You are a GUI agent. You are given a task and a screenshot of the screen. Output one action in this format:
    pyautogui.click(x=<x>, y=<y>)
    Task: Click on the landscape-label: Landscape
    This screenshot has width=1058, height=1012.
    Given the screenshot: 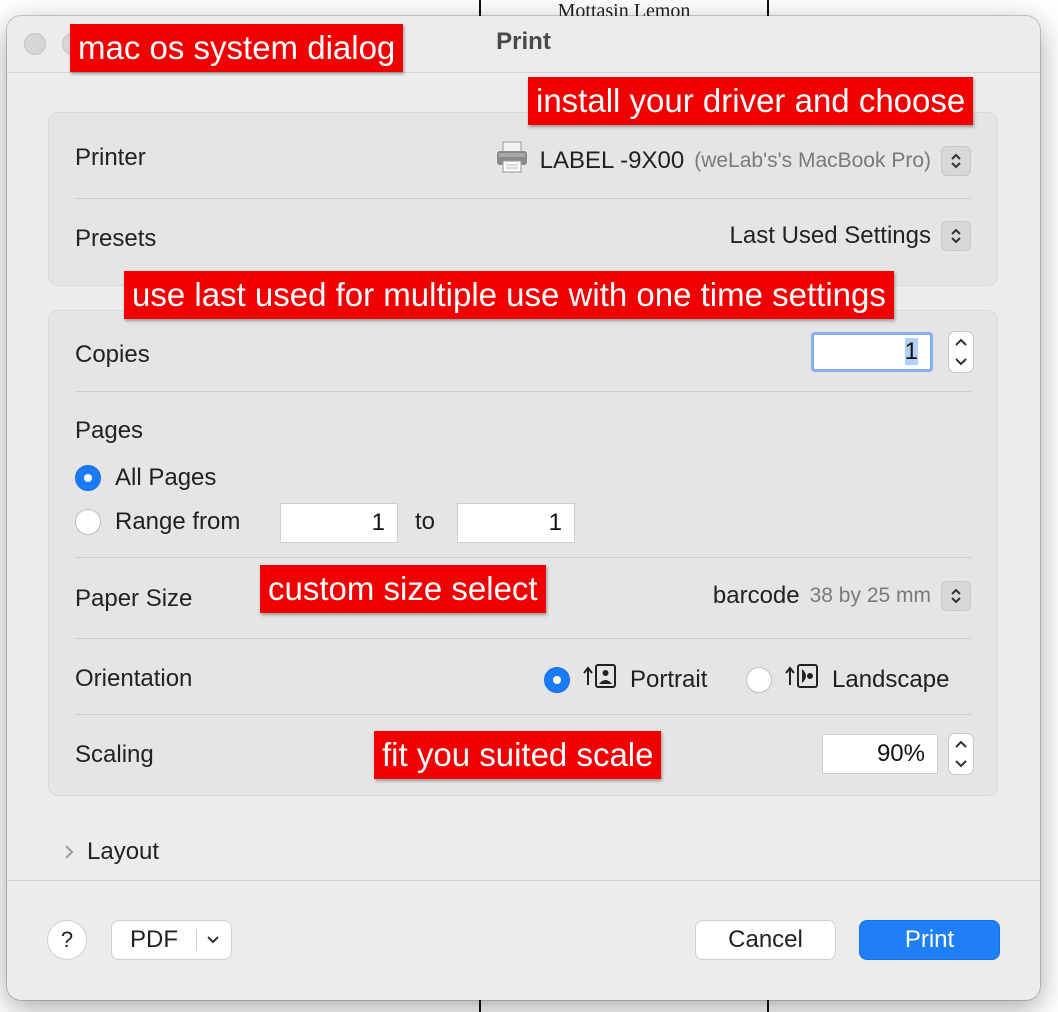 What is the action you would take?
    pyautogui.click(x=891, y=679)
    